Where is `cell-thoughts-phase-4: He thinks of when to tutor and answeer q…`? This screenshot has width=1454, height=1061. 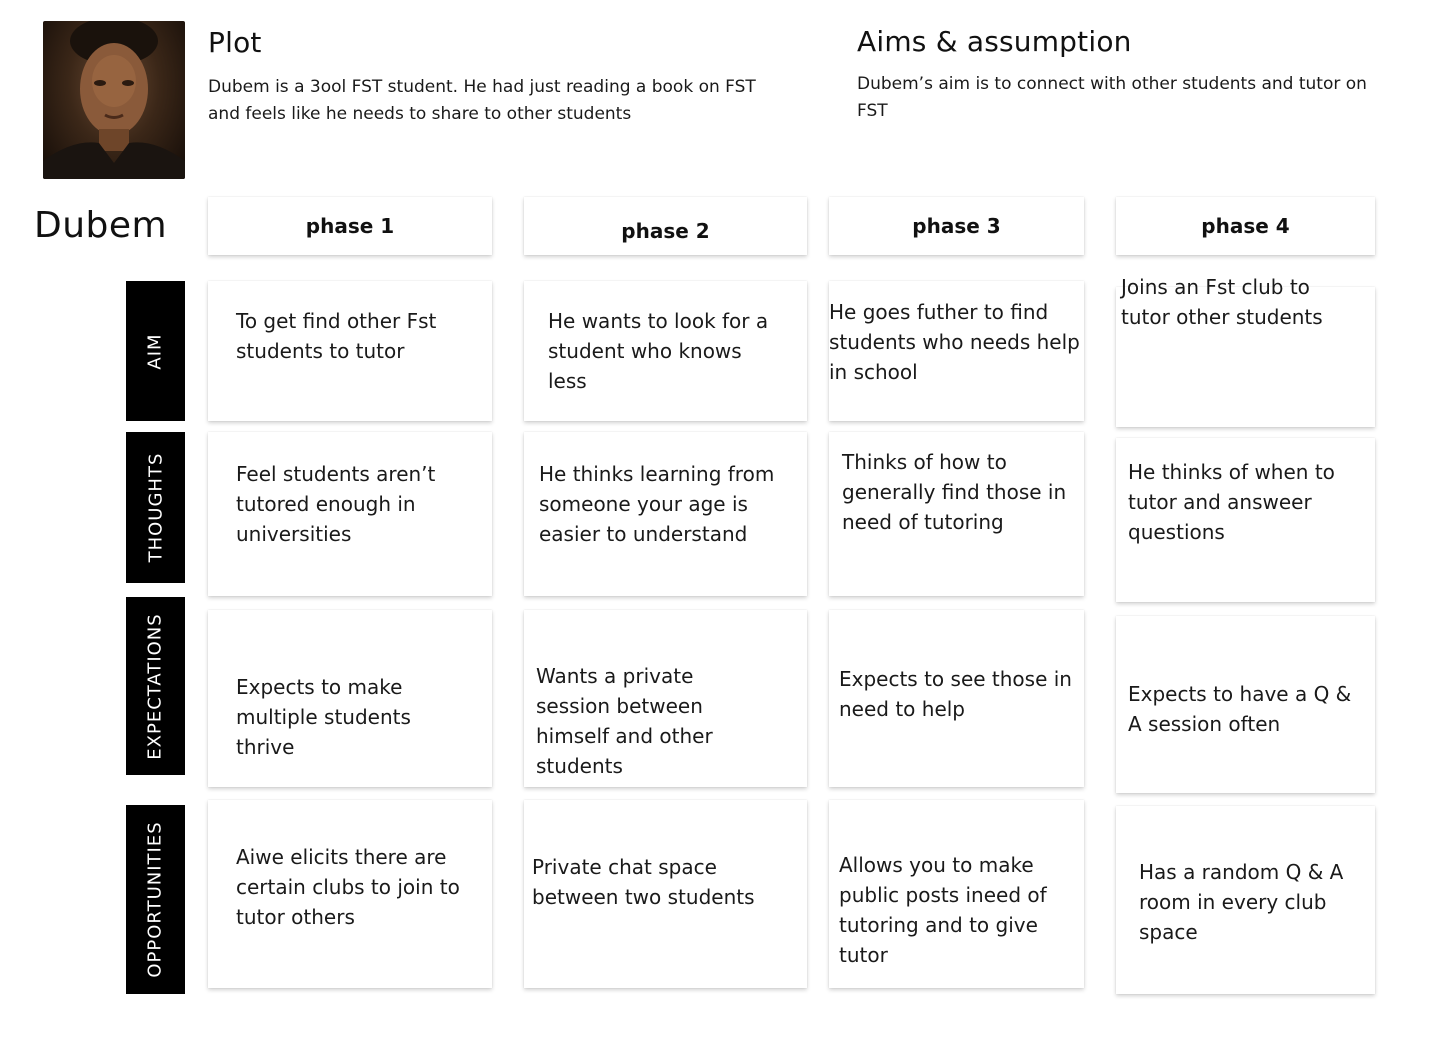
cell-thoughts-phase-4: He thinks of when to tutor and answeer q… is located at coordinates (1245, 520).